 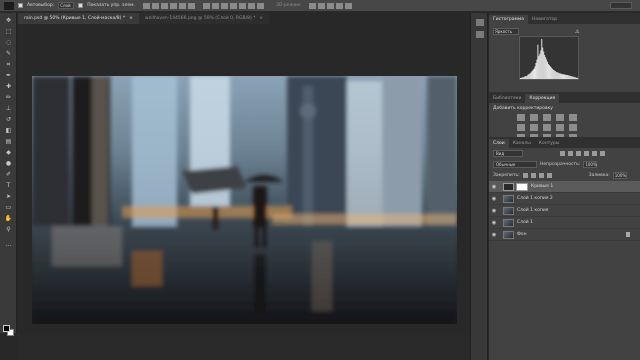 What do you see at coordinates (8, 87) in the screenshot?
I see `healing-brush-icon: ✚` at bounding box center [8, 87].